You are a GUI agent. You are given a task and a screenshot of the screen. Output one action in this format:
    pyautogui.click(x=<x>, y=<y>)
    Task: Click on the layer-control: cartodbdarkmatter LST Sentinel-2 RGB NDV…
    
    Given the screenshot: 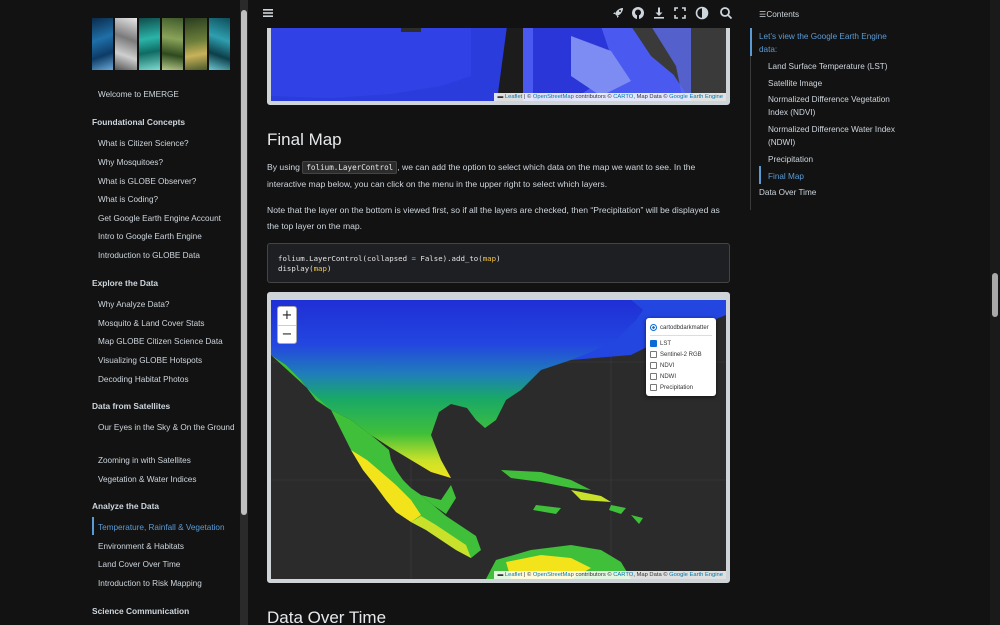 What is the action you would take?
    pyautogui.click(x=681, y=357)
    